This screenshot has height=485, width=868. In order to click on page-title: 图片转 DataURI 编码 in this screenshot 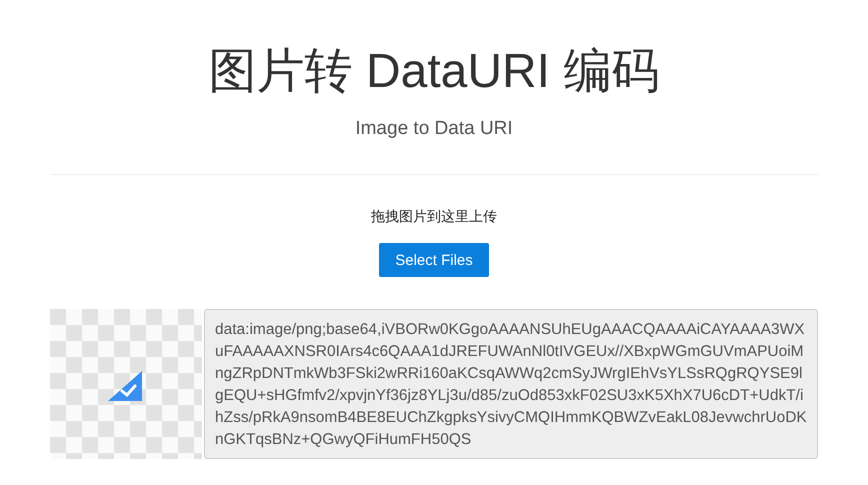, I will do `click(434, 72)`.